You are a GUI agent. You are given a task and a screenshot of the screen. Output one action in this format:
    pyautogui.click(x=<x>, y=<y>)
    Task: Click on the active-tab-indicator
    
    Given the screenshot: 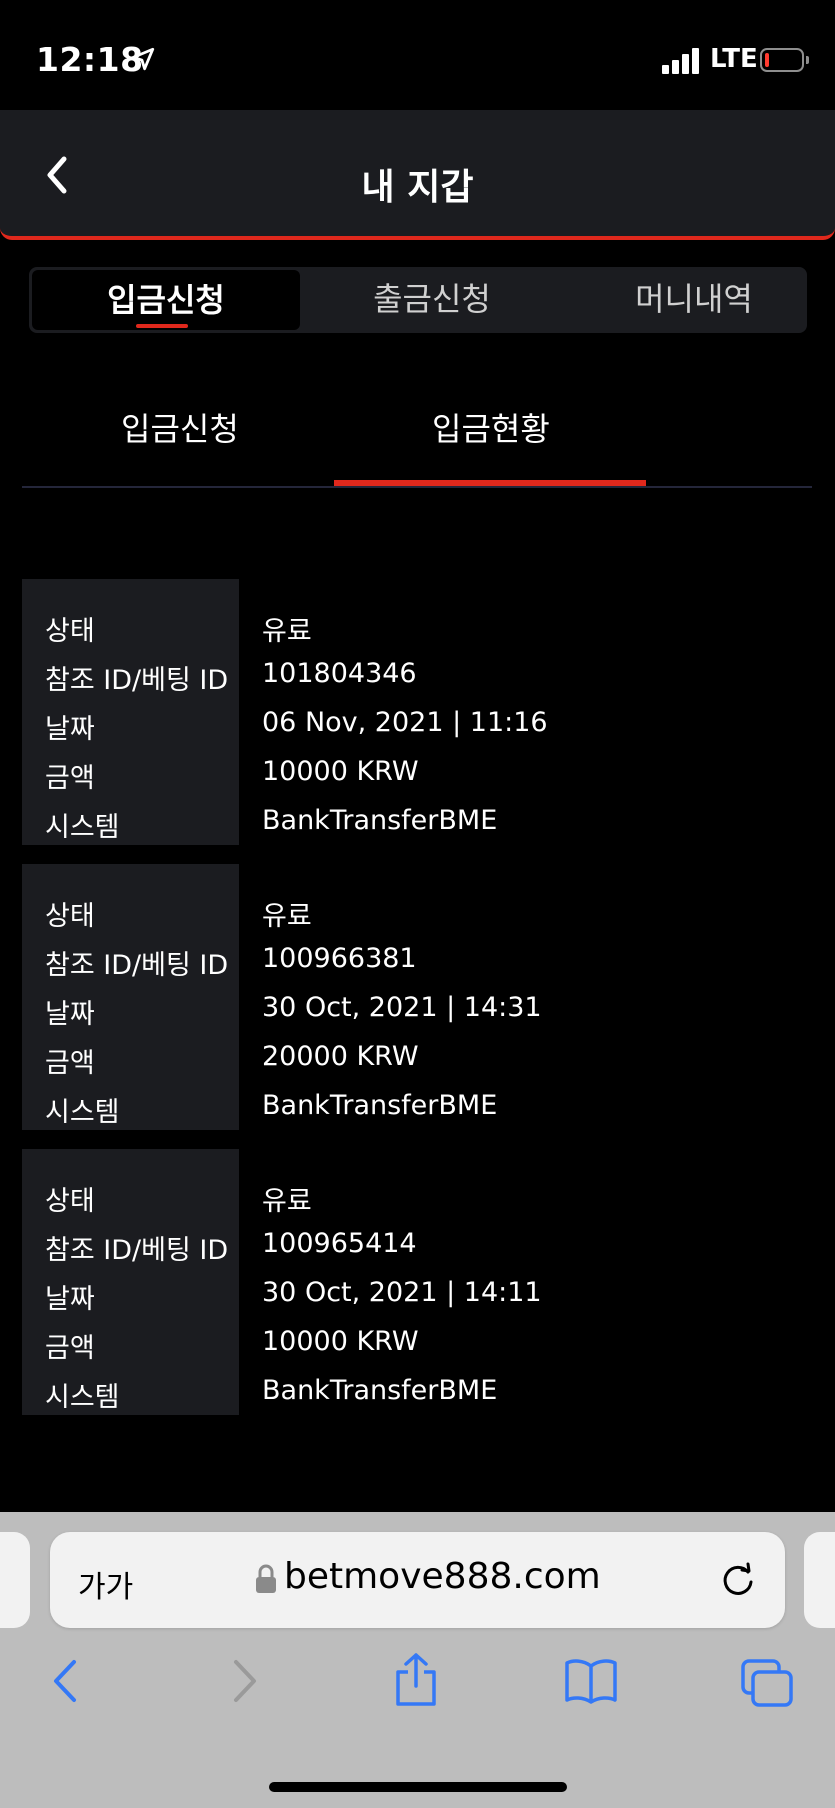 What is the action you would take?
    pyautogui.click(x=162, y=326)
    